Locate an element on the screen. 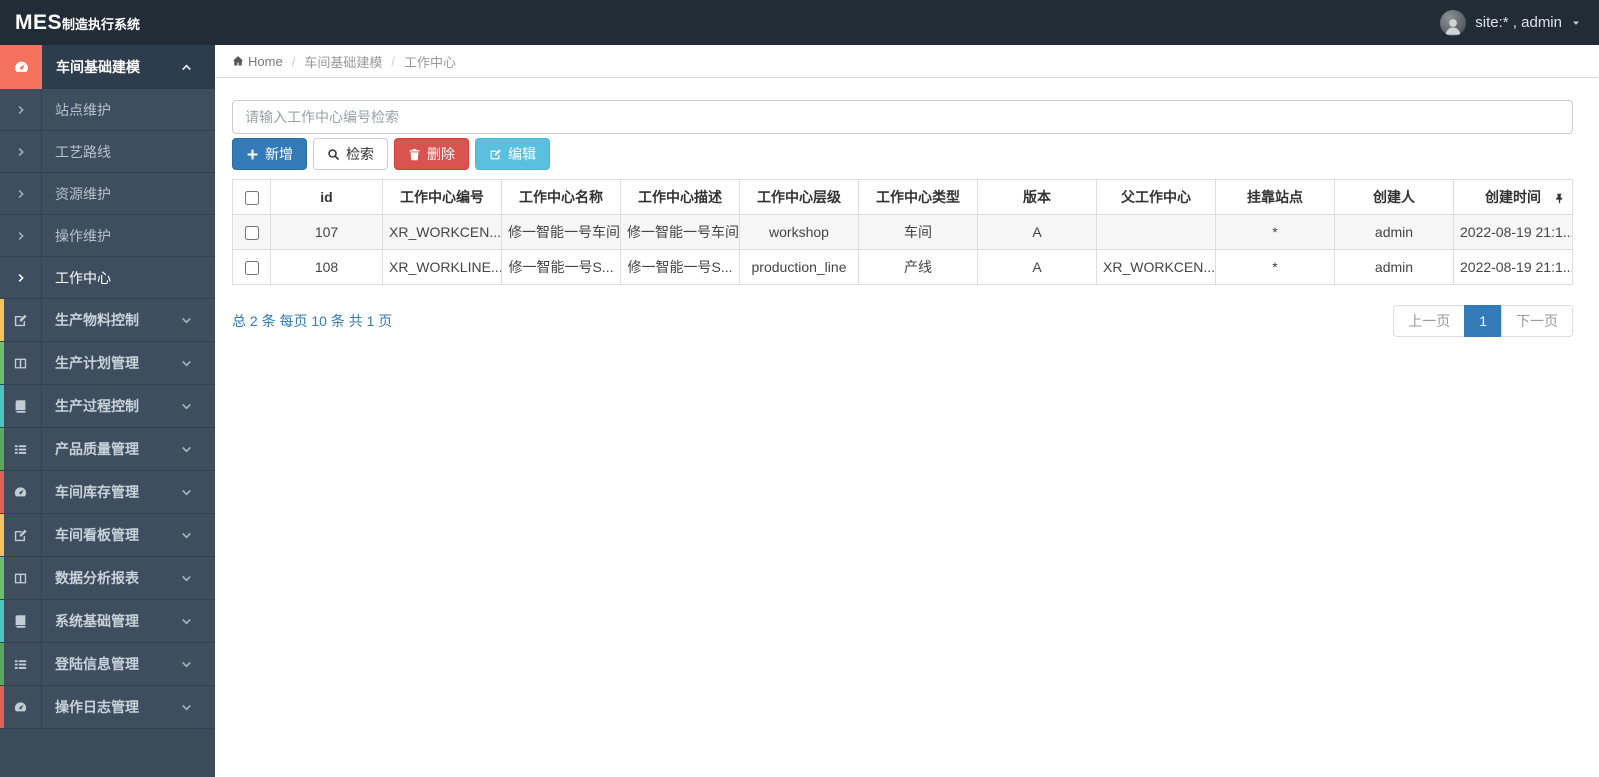  page-1-button: 1 is located at coordinates (1483, 321).